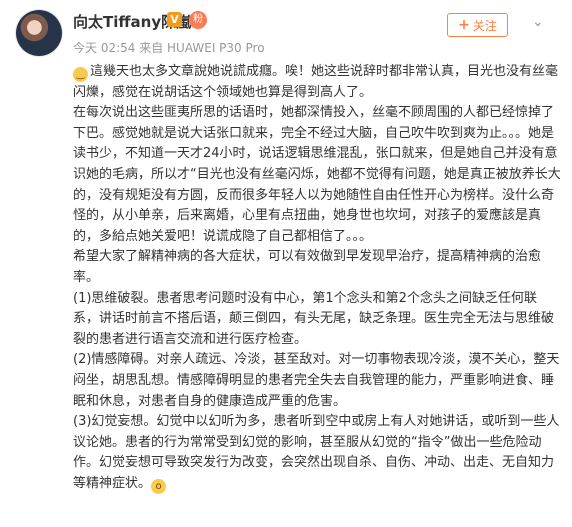 The image size is (572, 527). What do you see at coordinates (198, 20) in the screenshot?
I see `fan-badge-icon: 粉` at bounding box center [198, 20].